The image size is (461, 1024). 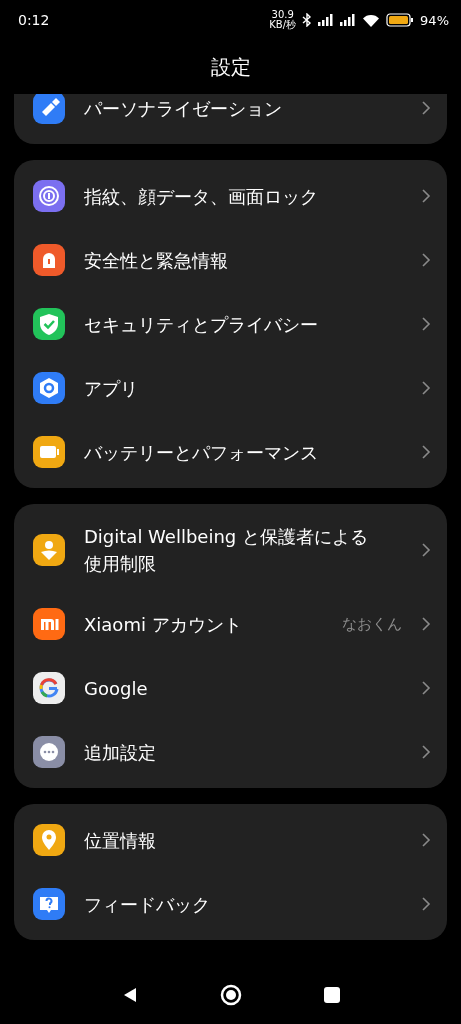 I want to click on item-label: 追加設定, so click(x=120, y=752).